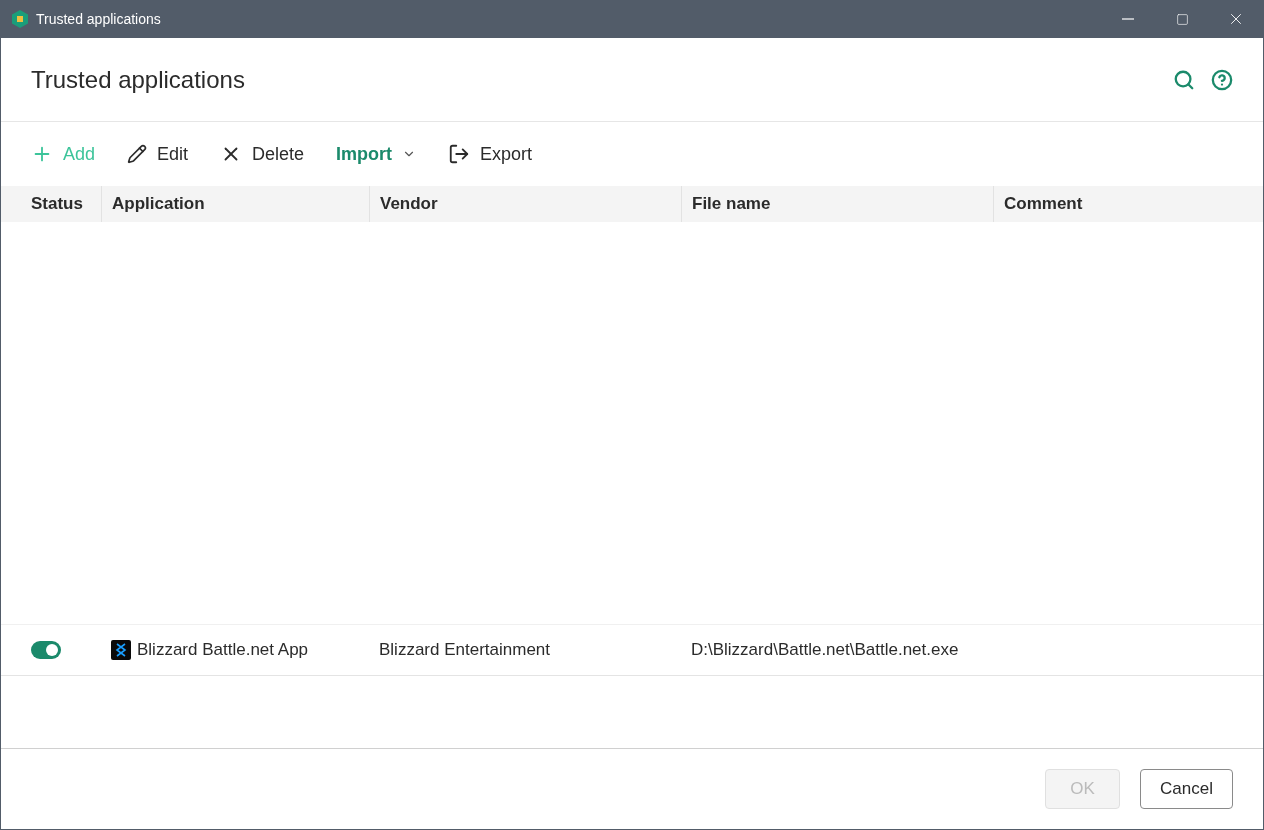  What do you see at coordinates (376, 154) in the screenshot?
I see `import-dropdown: Import` at bounding box center [376, 154].